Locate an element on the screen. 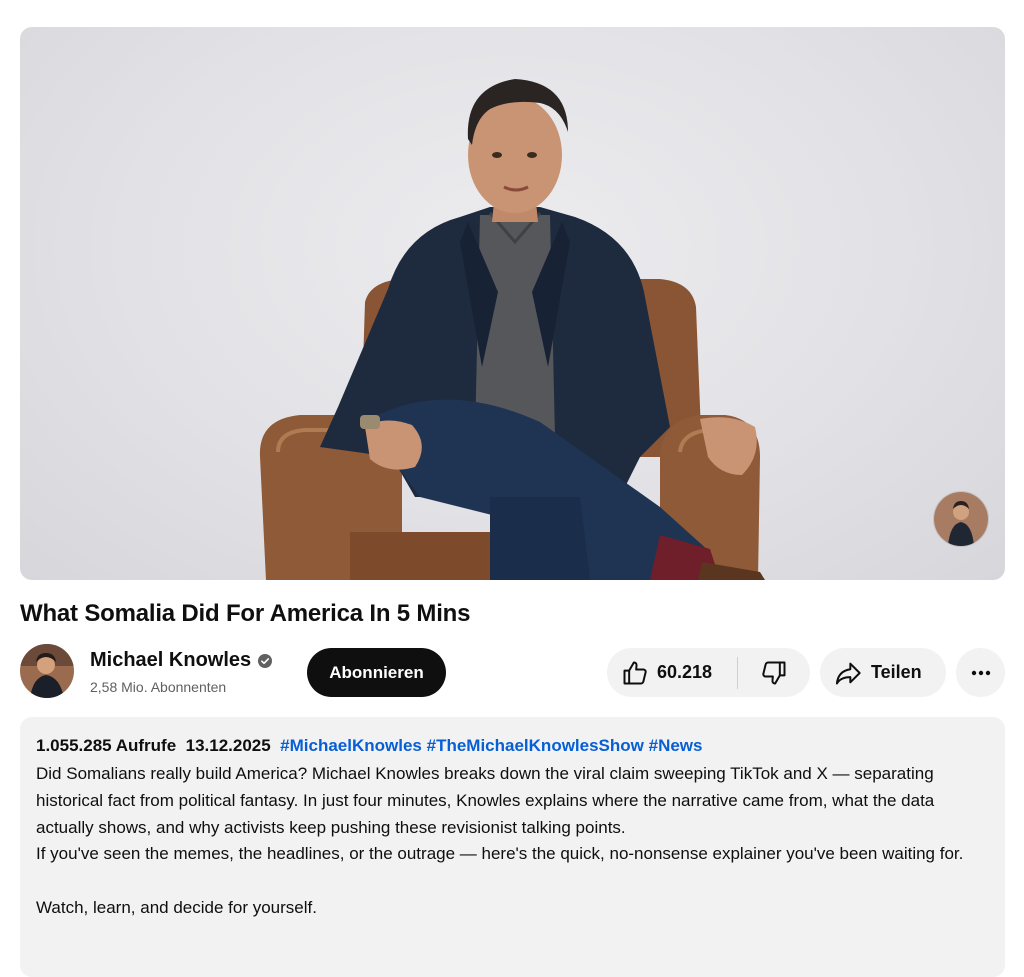  dislike-button is located at coordinates (774, 672).